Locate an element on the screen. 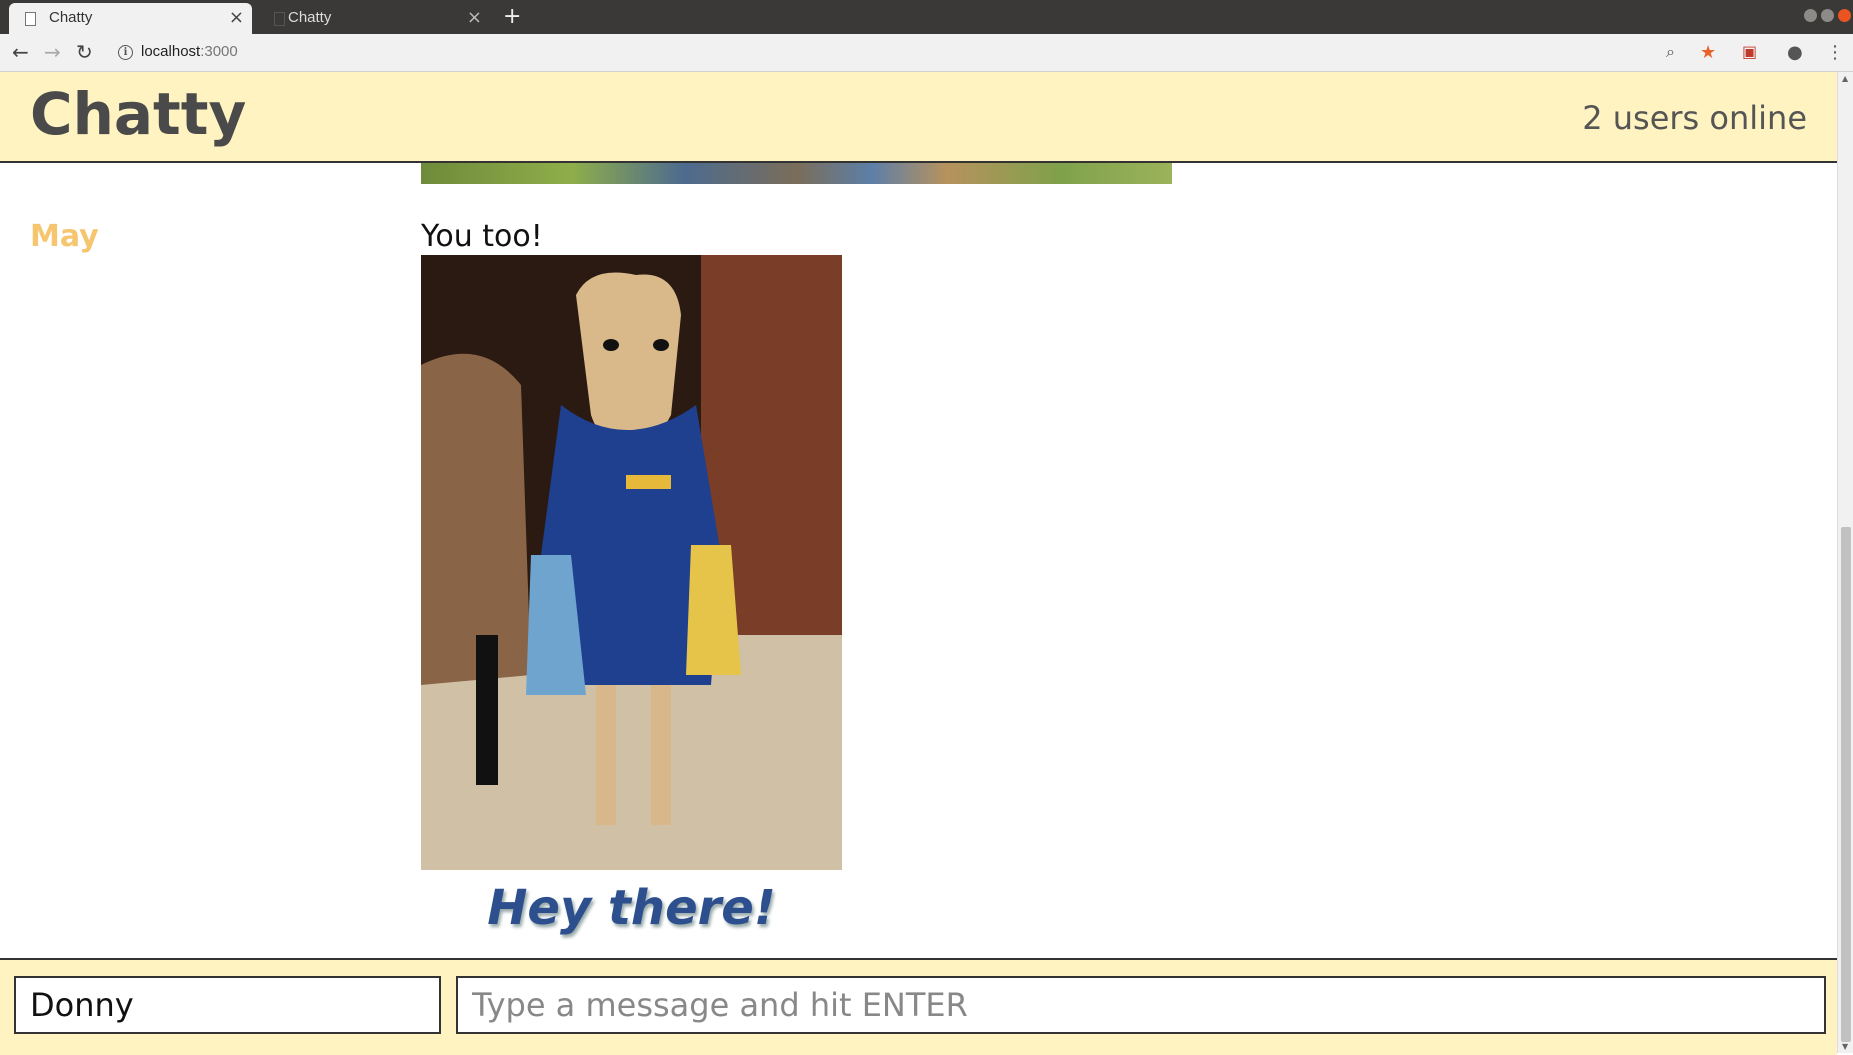 This screenshot has width=1853, height=1055. forward-icon: → is located at coordinates (52, 52).